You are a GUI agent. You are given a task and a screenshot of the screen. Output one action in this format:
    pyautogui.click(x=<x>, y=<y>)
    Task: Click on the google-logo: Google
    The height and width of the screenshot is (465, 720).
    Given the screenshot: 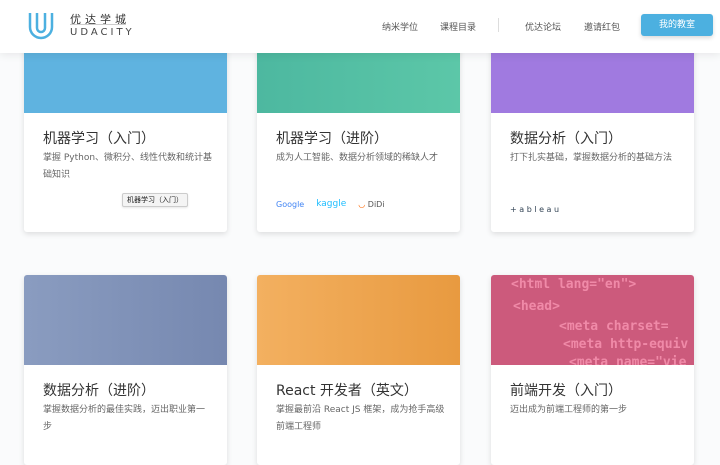 What is the action you would take?
    pyautogui.click(x=290, y=204)
    